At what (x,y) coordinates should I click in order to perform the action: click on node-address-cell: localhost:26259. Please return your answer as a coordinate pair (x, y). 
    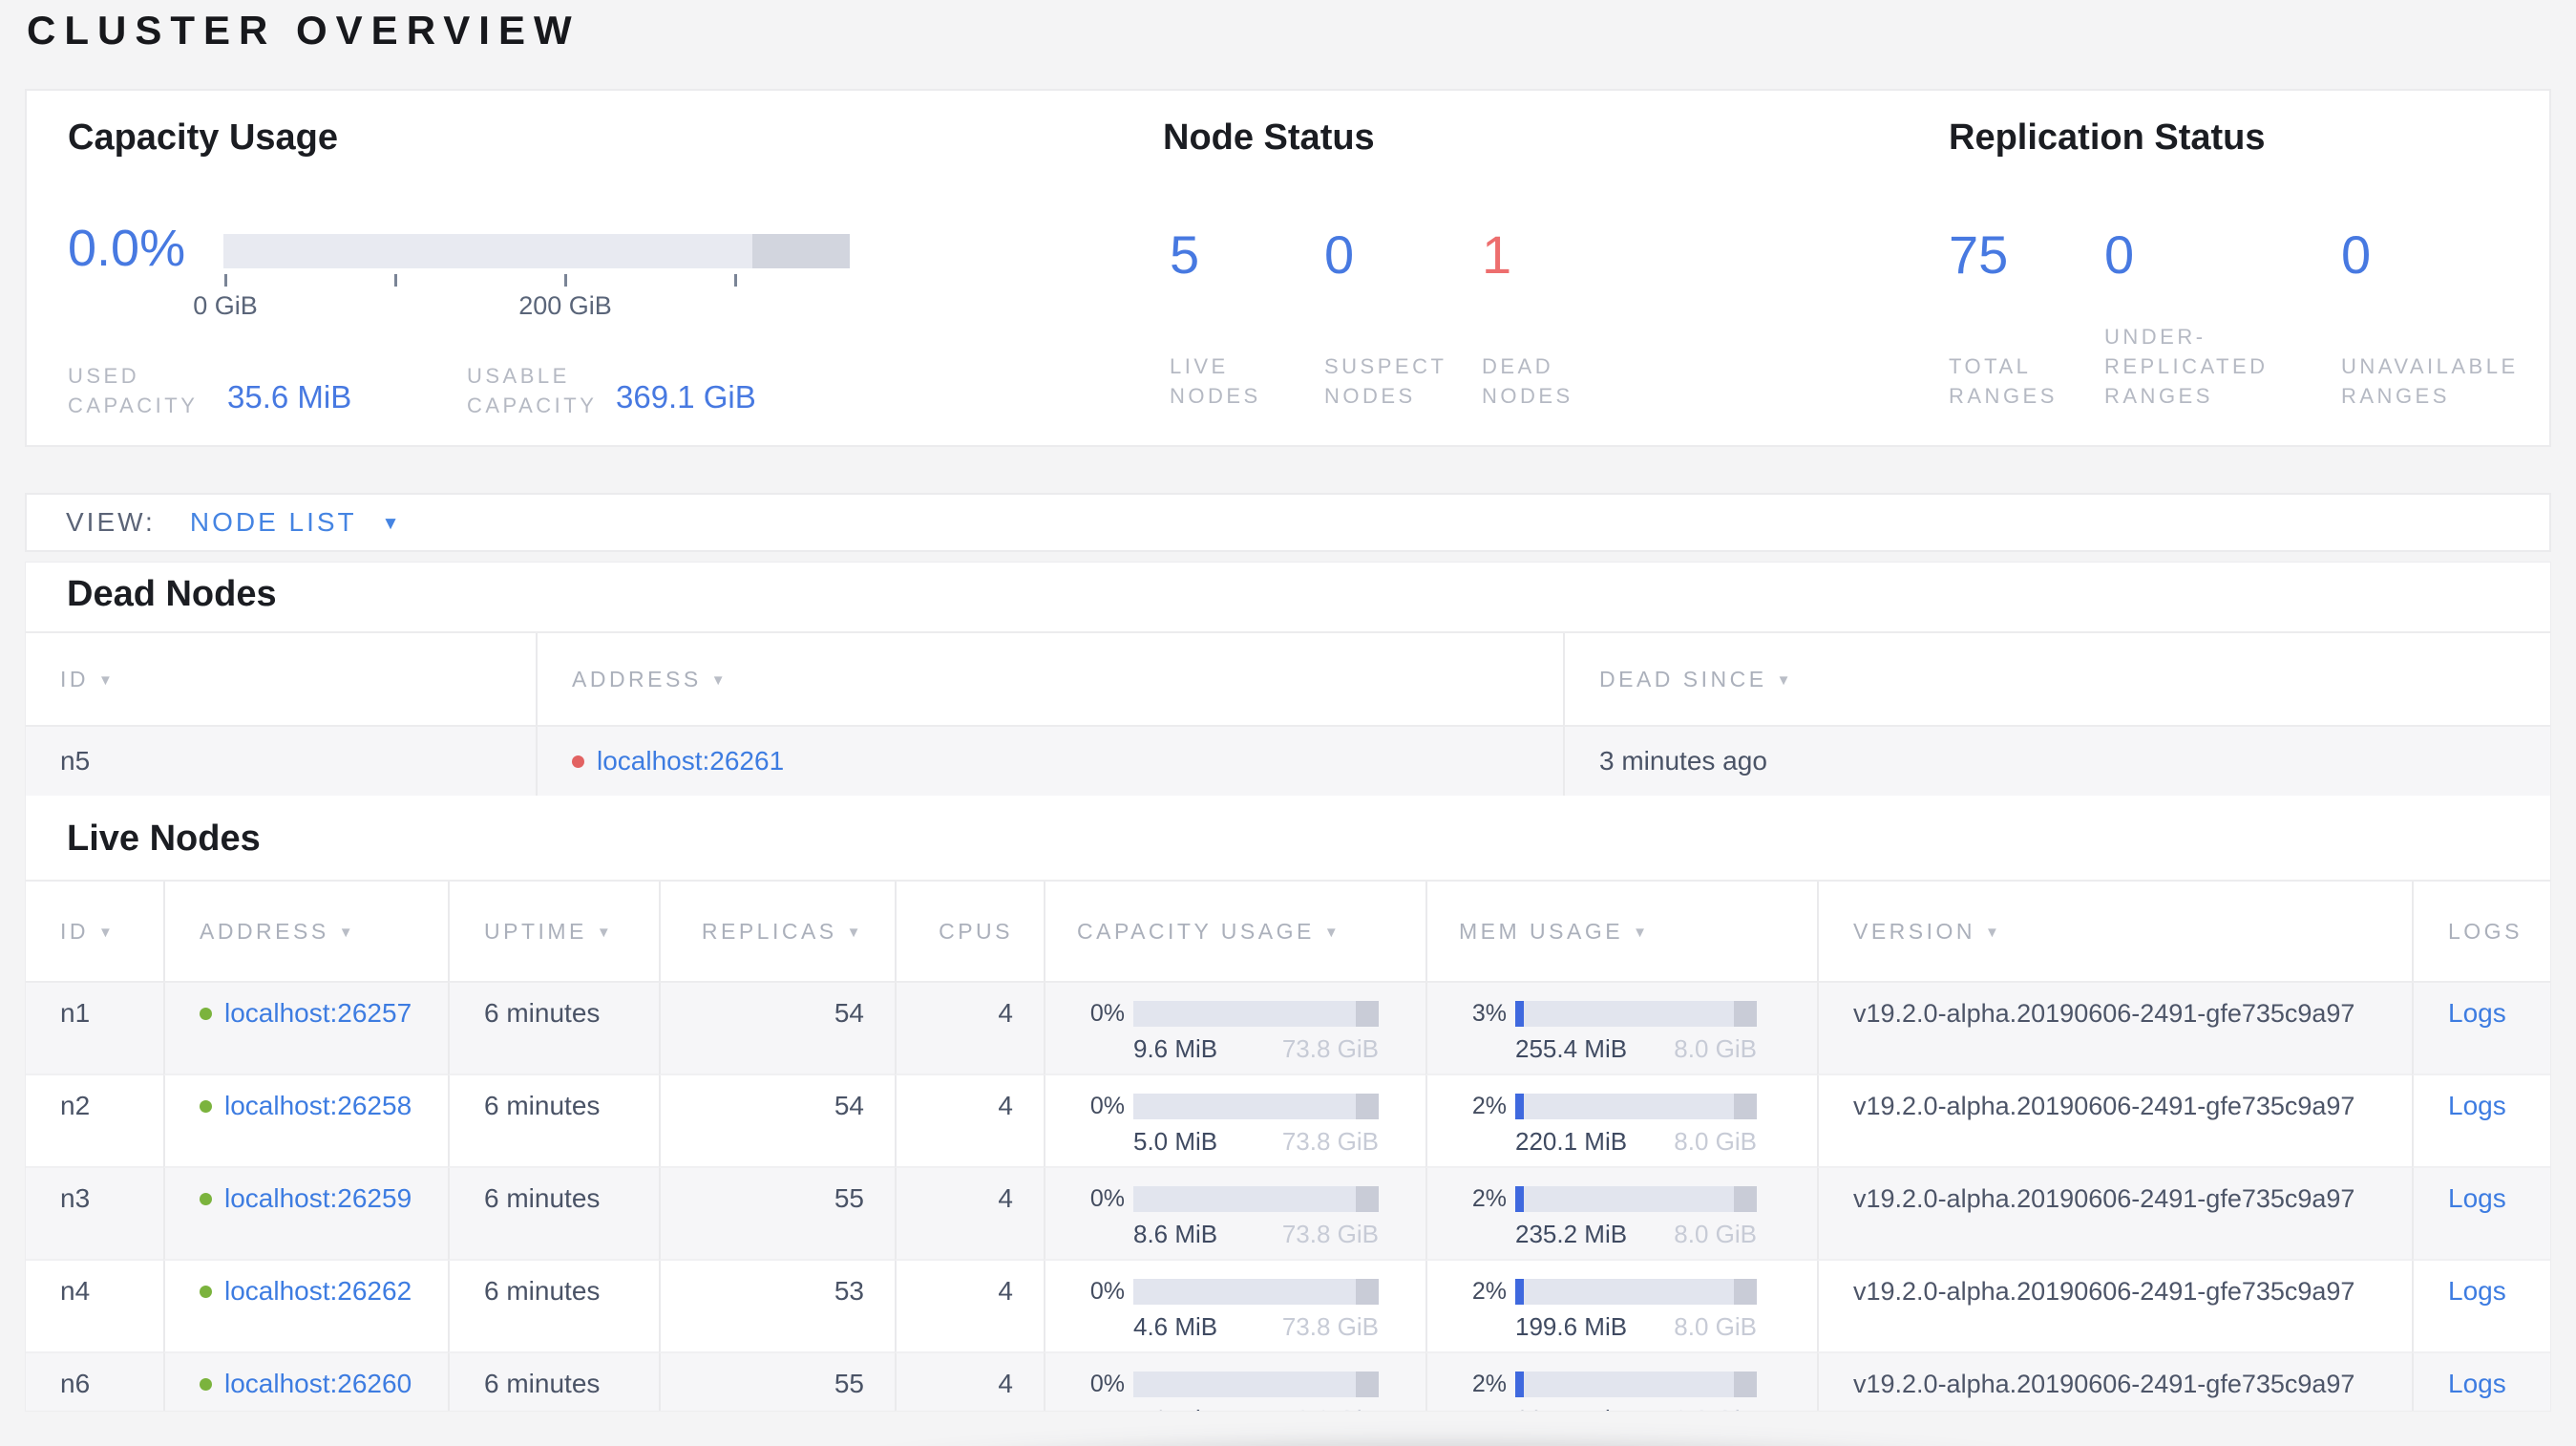
    Looking at the image, I should click on (305, 1214).